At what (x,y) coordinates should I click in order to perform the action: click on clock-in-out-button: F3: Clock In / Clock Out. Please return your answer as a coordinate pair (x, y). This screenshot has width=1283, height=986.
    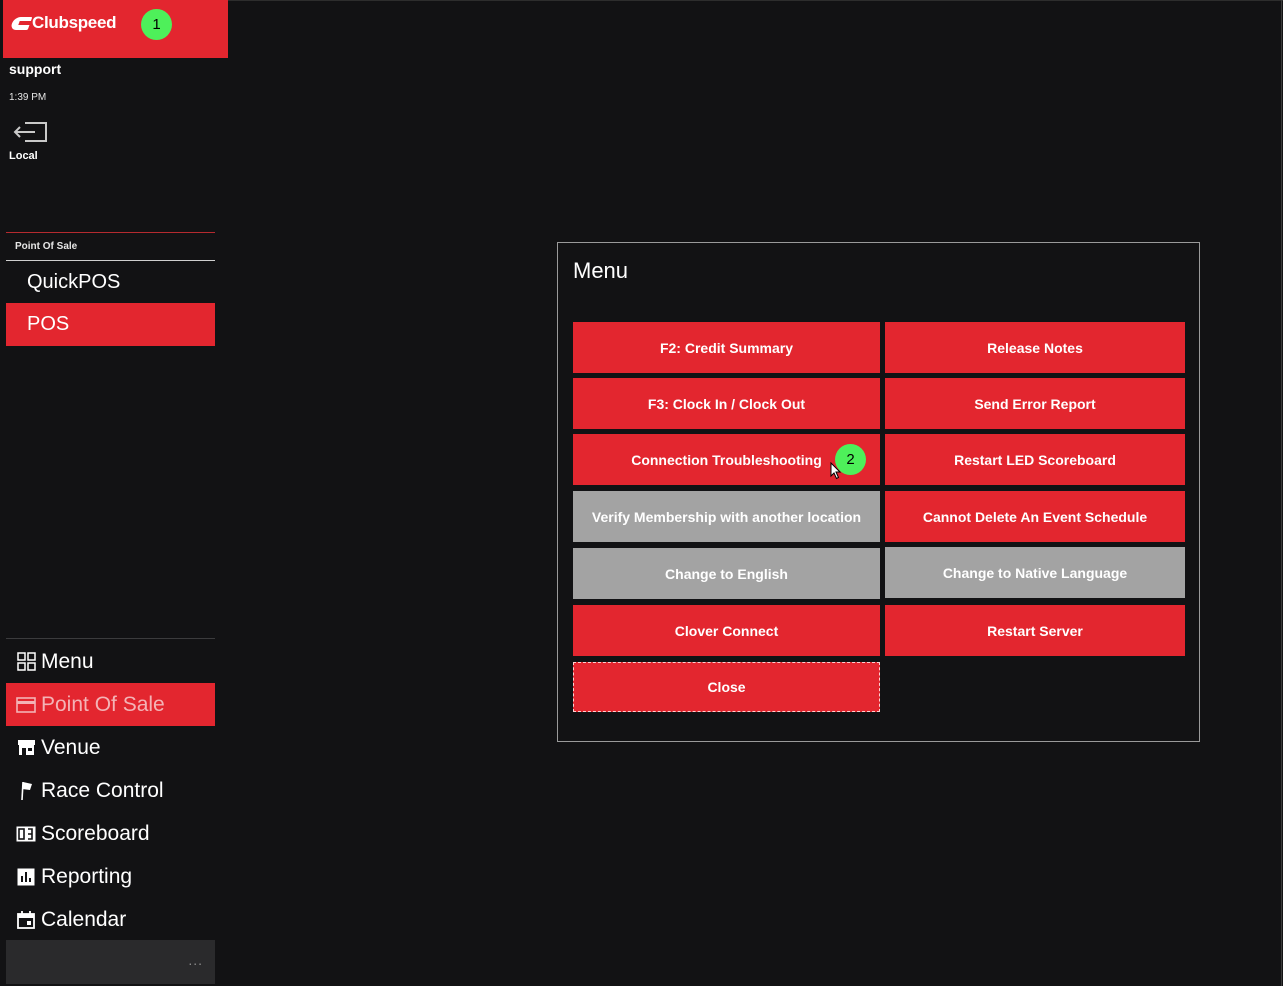
    Looking at the image, I should click on (726, 403).